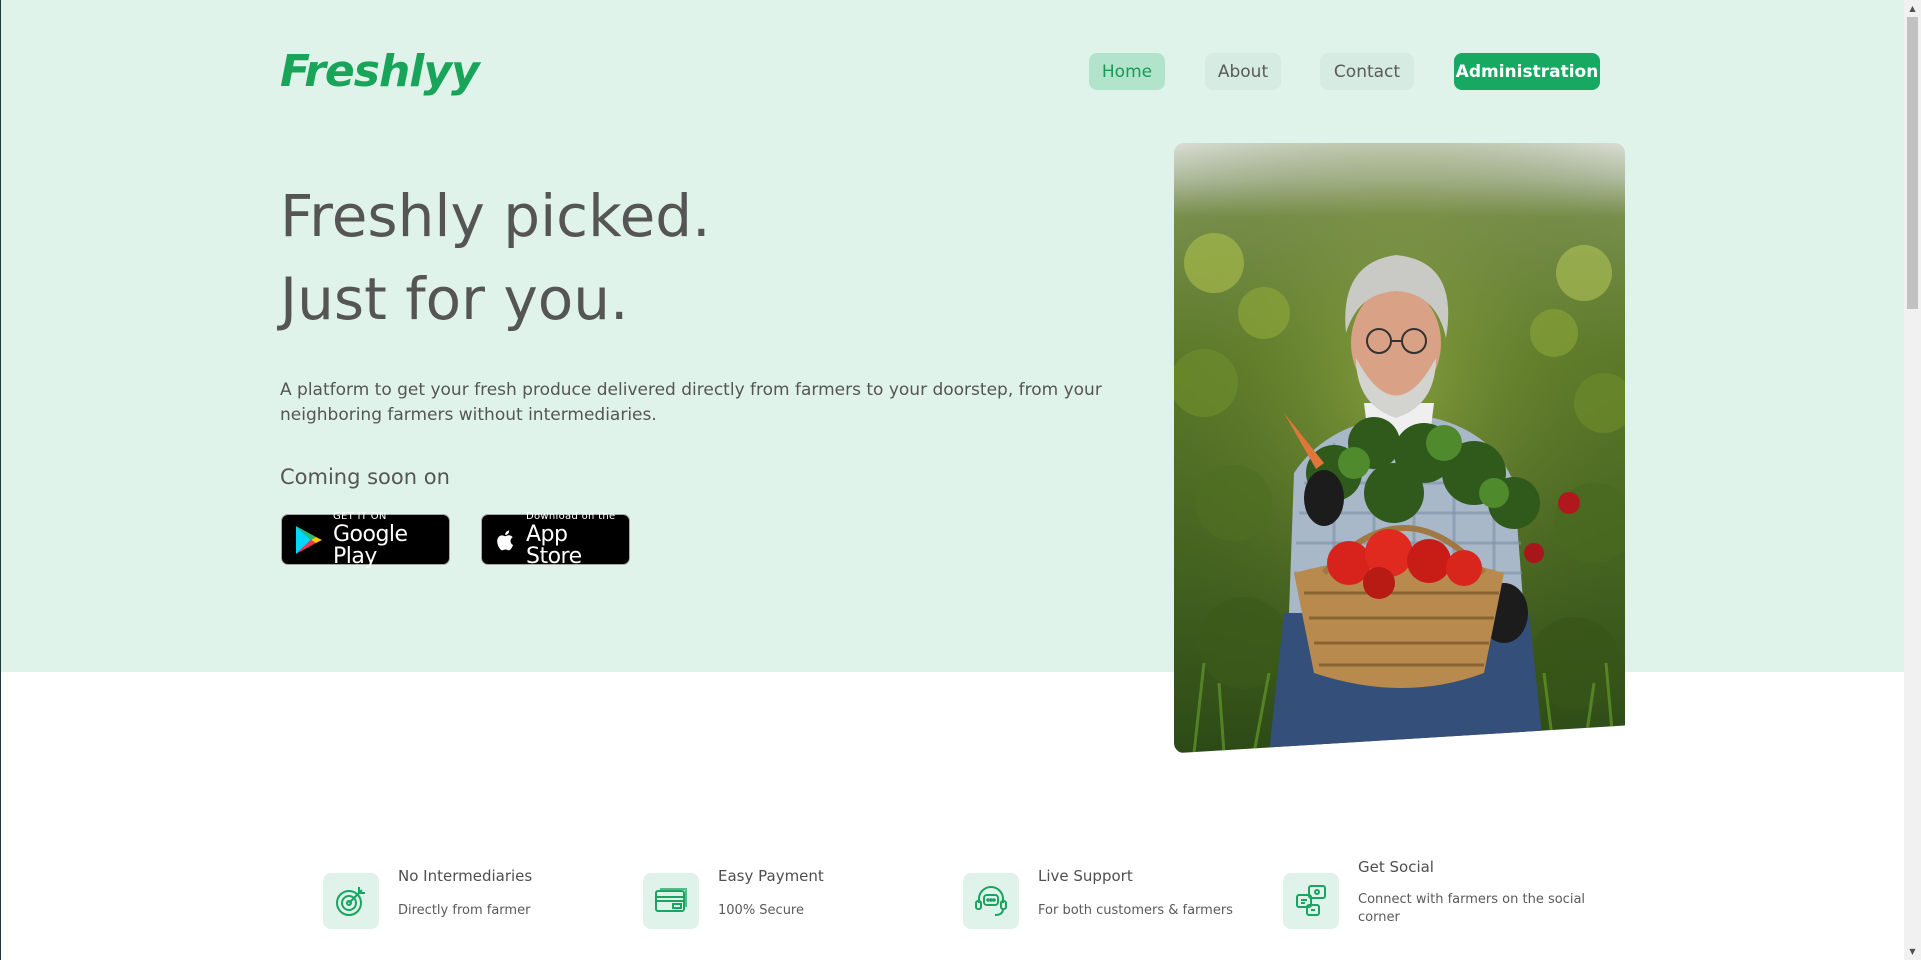 The width and height of the screenshot is (1921, 960). What do you see at coordinates (1135, 910) in the screenshot?
I see `feature-subtitle: For both customers & farmers` at bounding box center [1135, 910].